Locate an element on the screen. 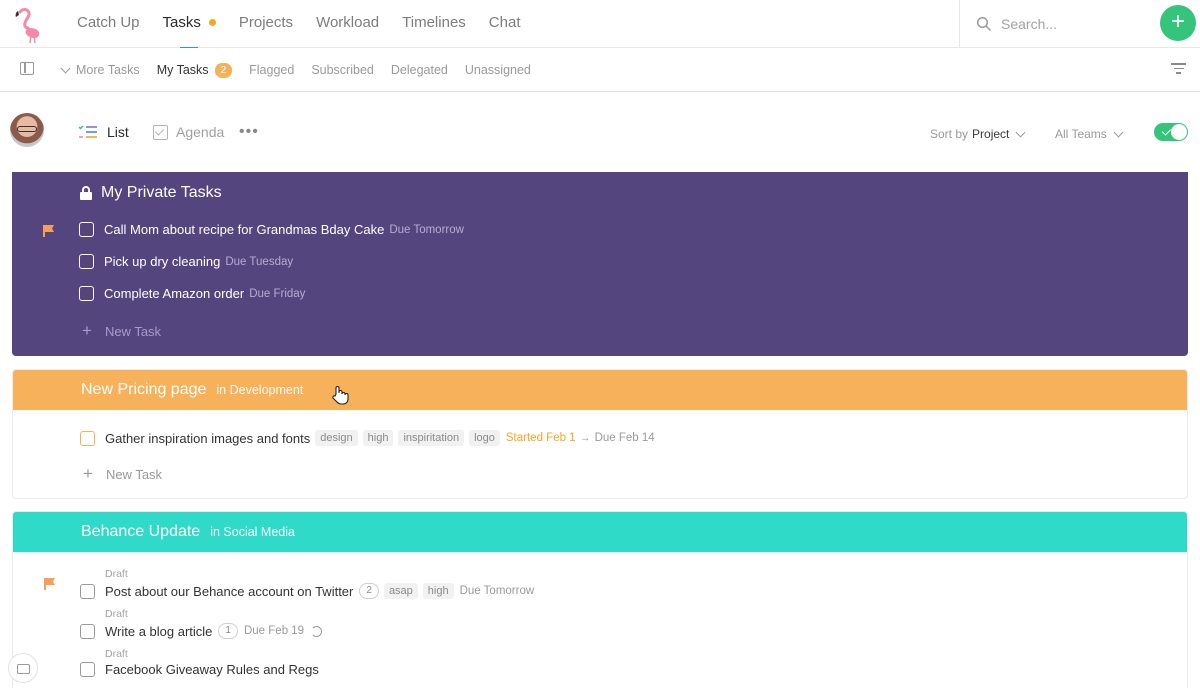 The width and height of the screenshot is (1200, 688). lock-icon is located at coordinates (86, 193).